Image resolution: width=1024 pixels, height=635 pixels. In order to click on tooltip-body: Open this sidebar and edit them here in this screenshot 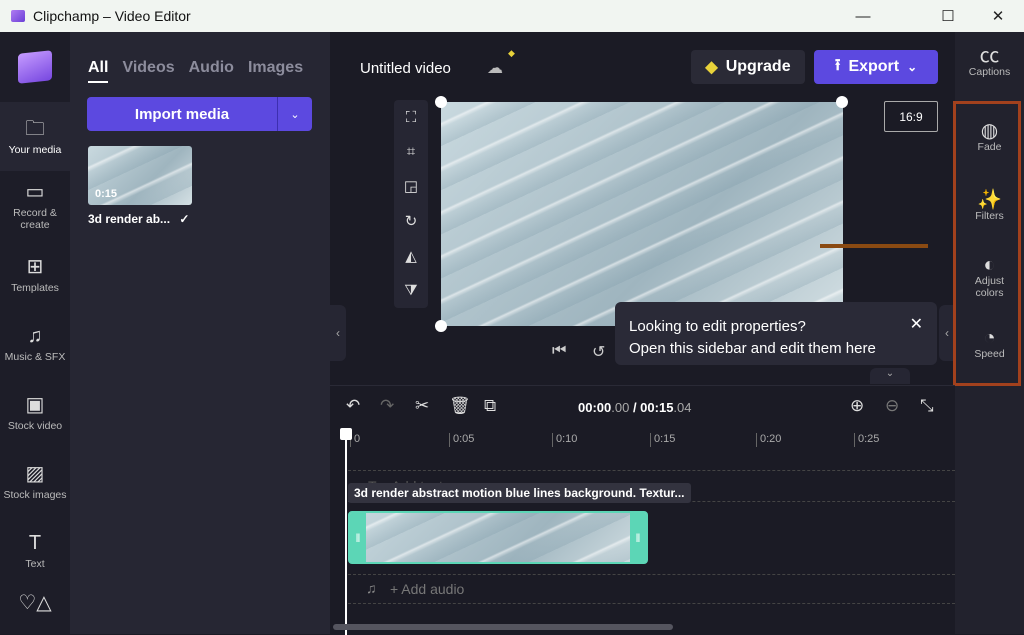, I will do `click(752, 348)`.